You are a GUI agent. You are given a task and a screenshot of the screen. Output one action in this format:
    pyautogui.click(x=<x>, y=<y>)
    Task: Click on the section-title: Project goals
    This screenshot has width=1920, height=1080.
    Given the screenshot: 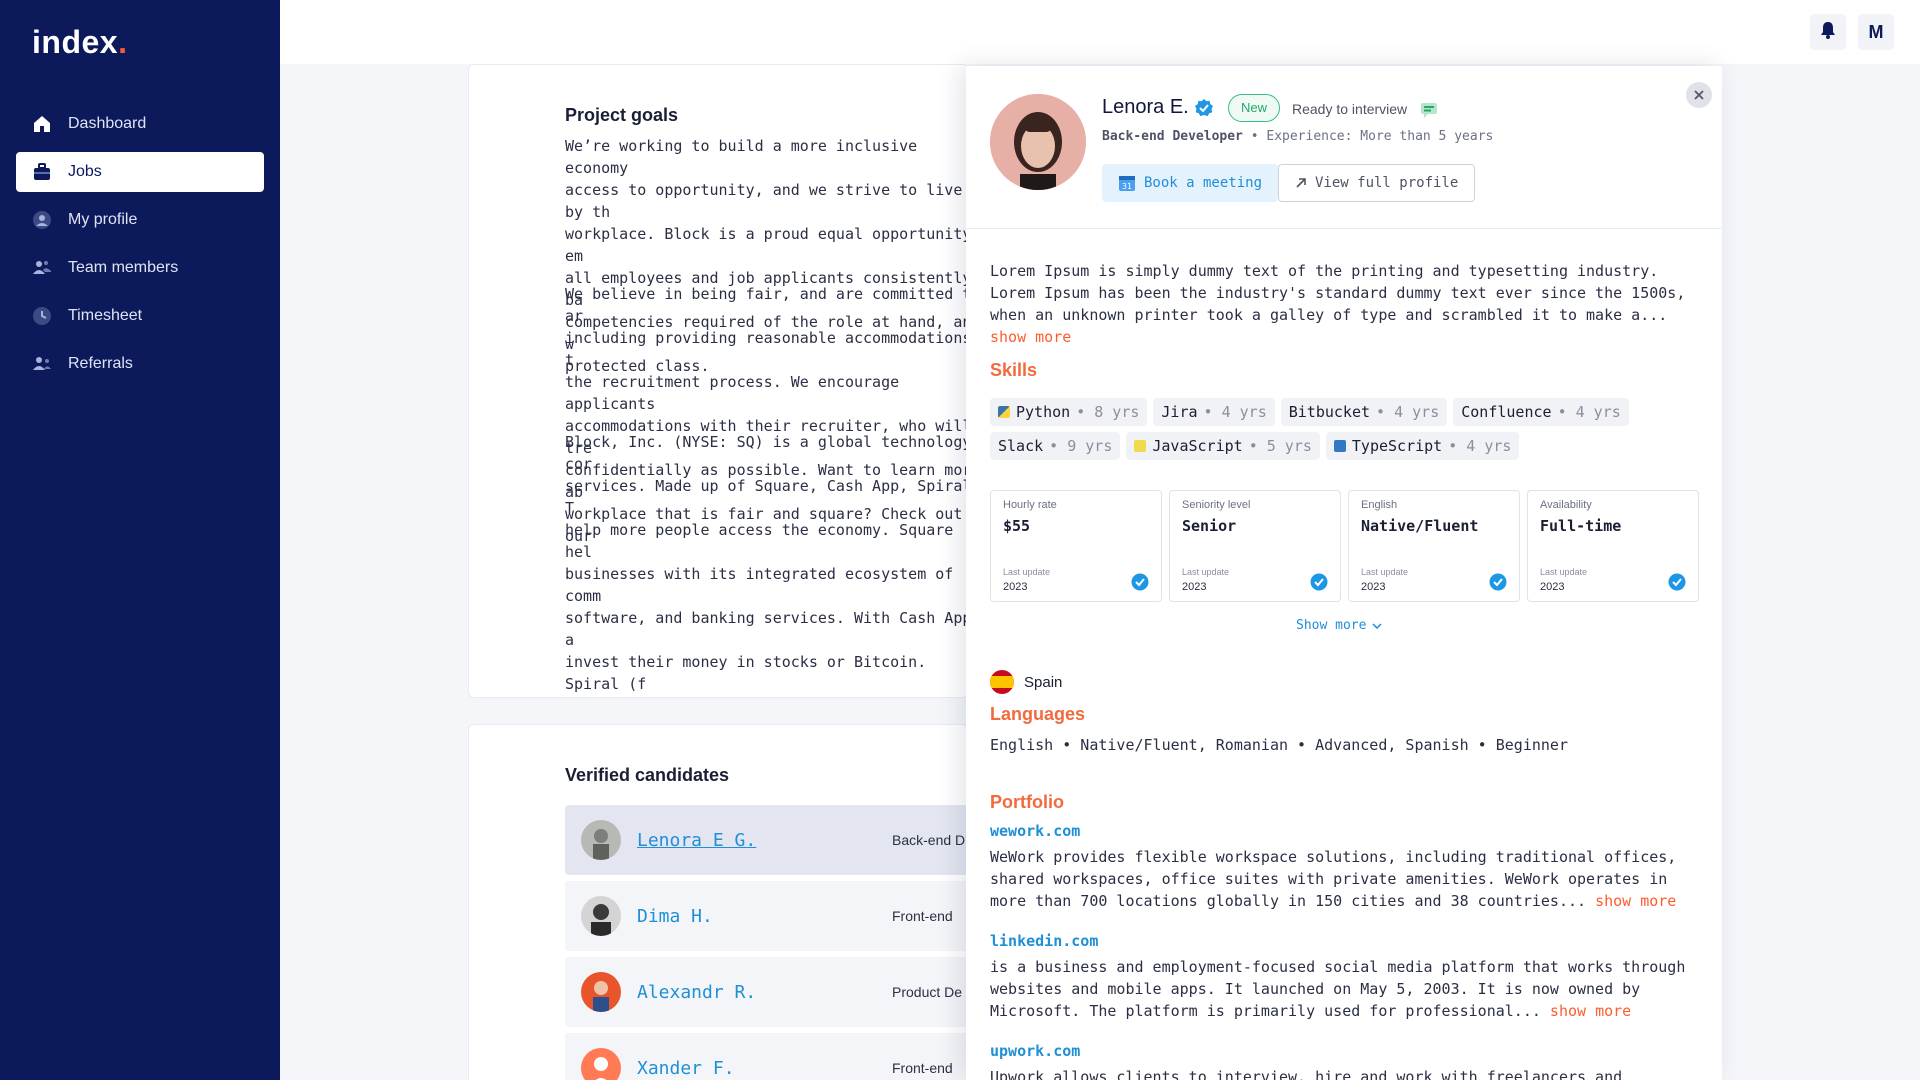 What is the action you would take?
    pyautogui.click(x=622, y=115)
    